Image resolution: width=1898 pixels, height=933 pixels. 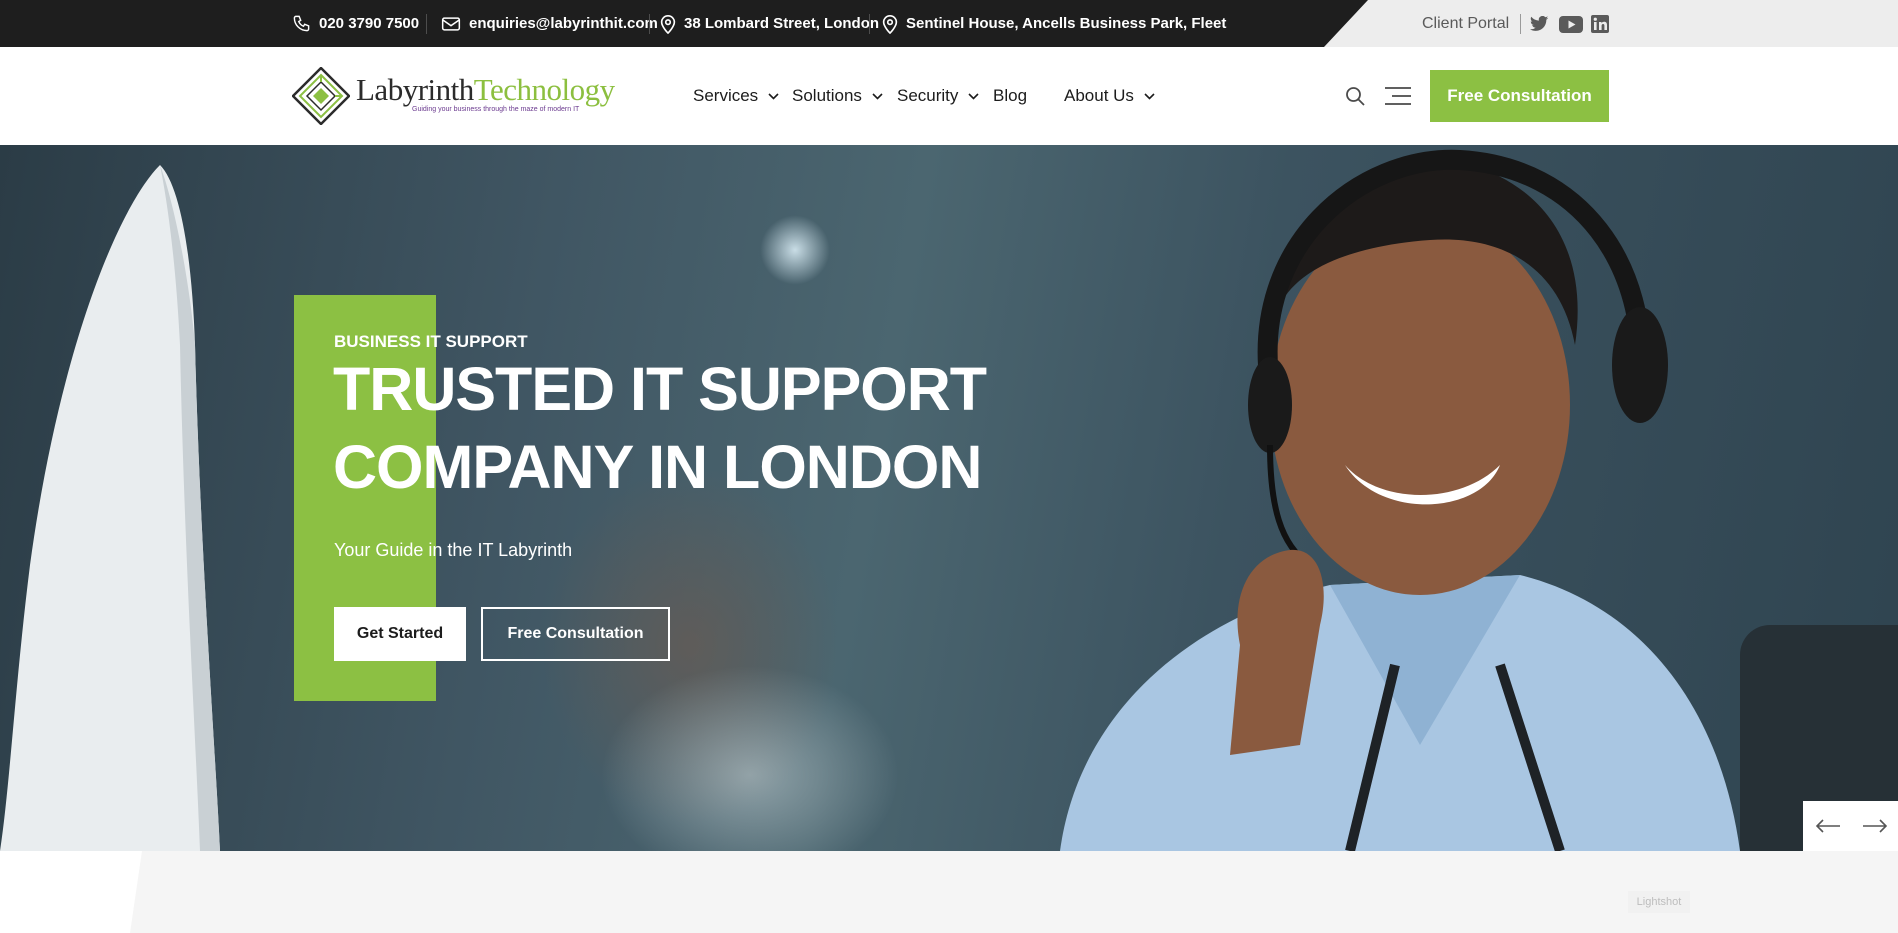 I want to click on twitter-link, so click(x=1539, y=24).